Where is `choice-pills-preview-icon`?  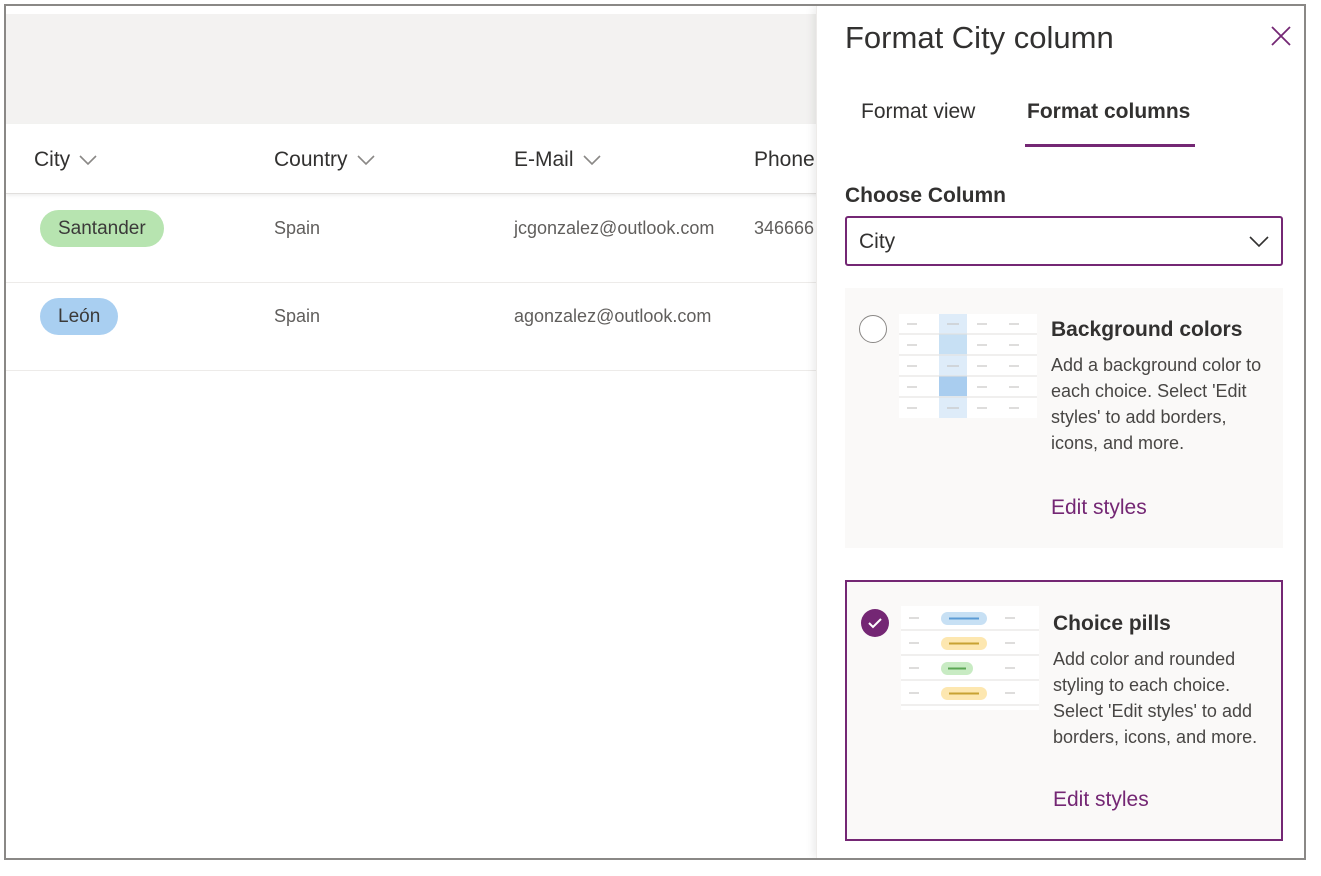 choice-pills-preview-icon is located at coordinates (970, 658).